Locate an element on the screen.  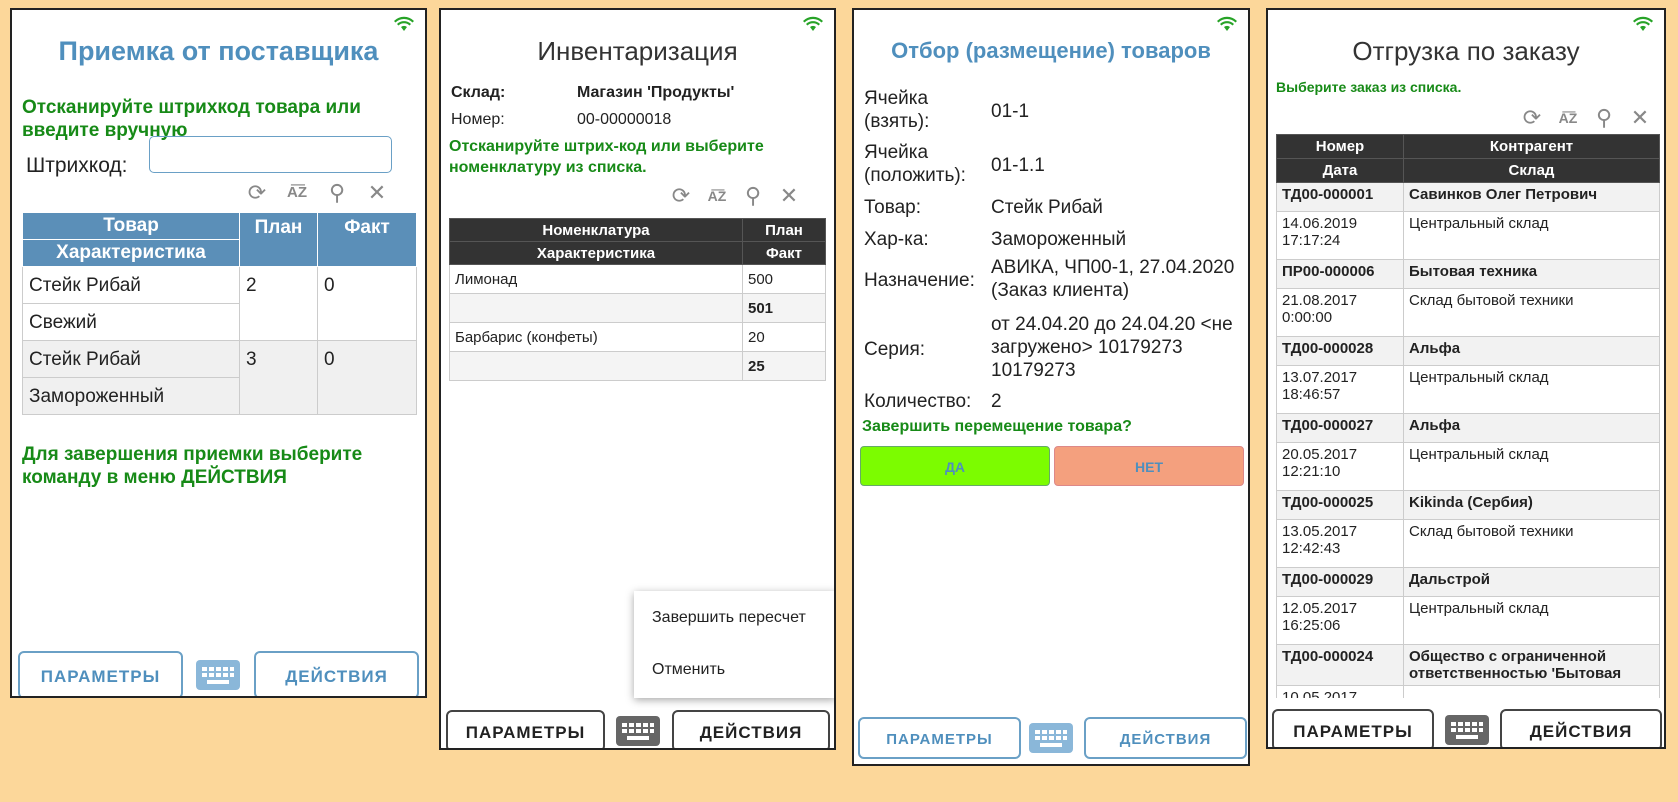
field-label: Назначение: is located at coordinates (919, 280).